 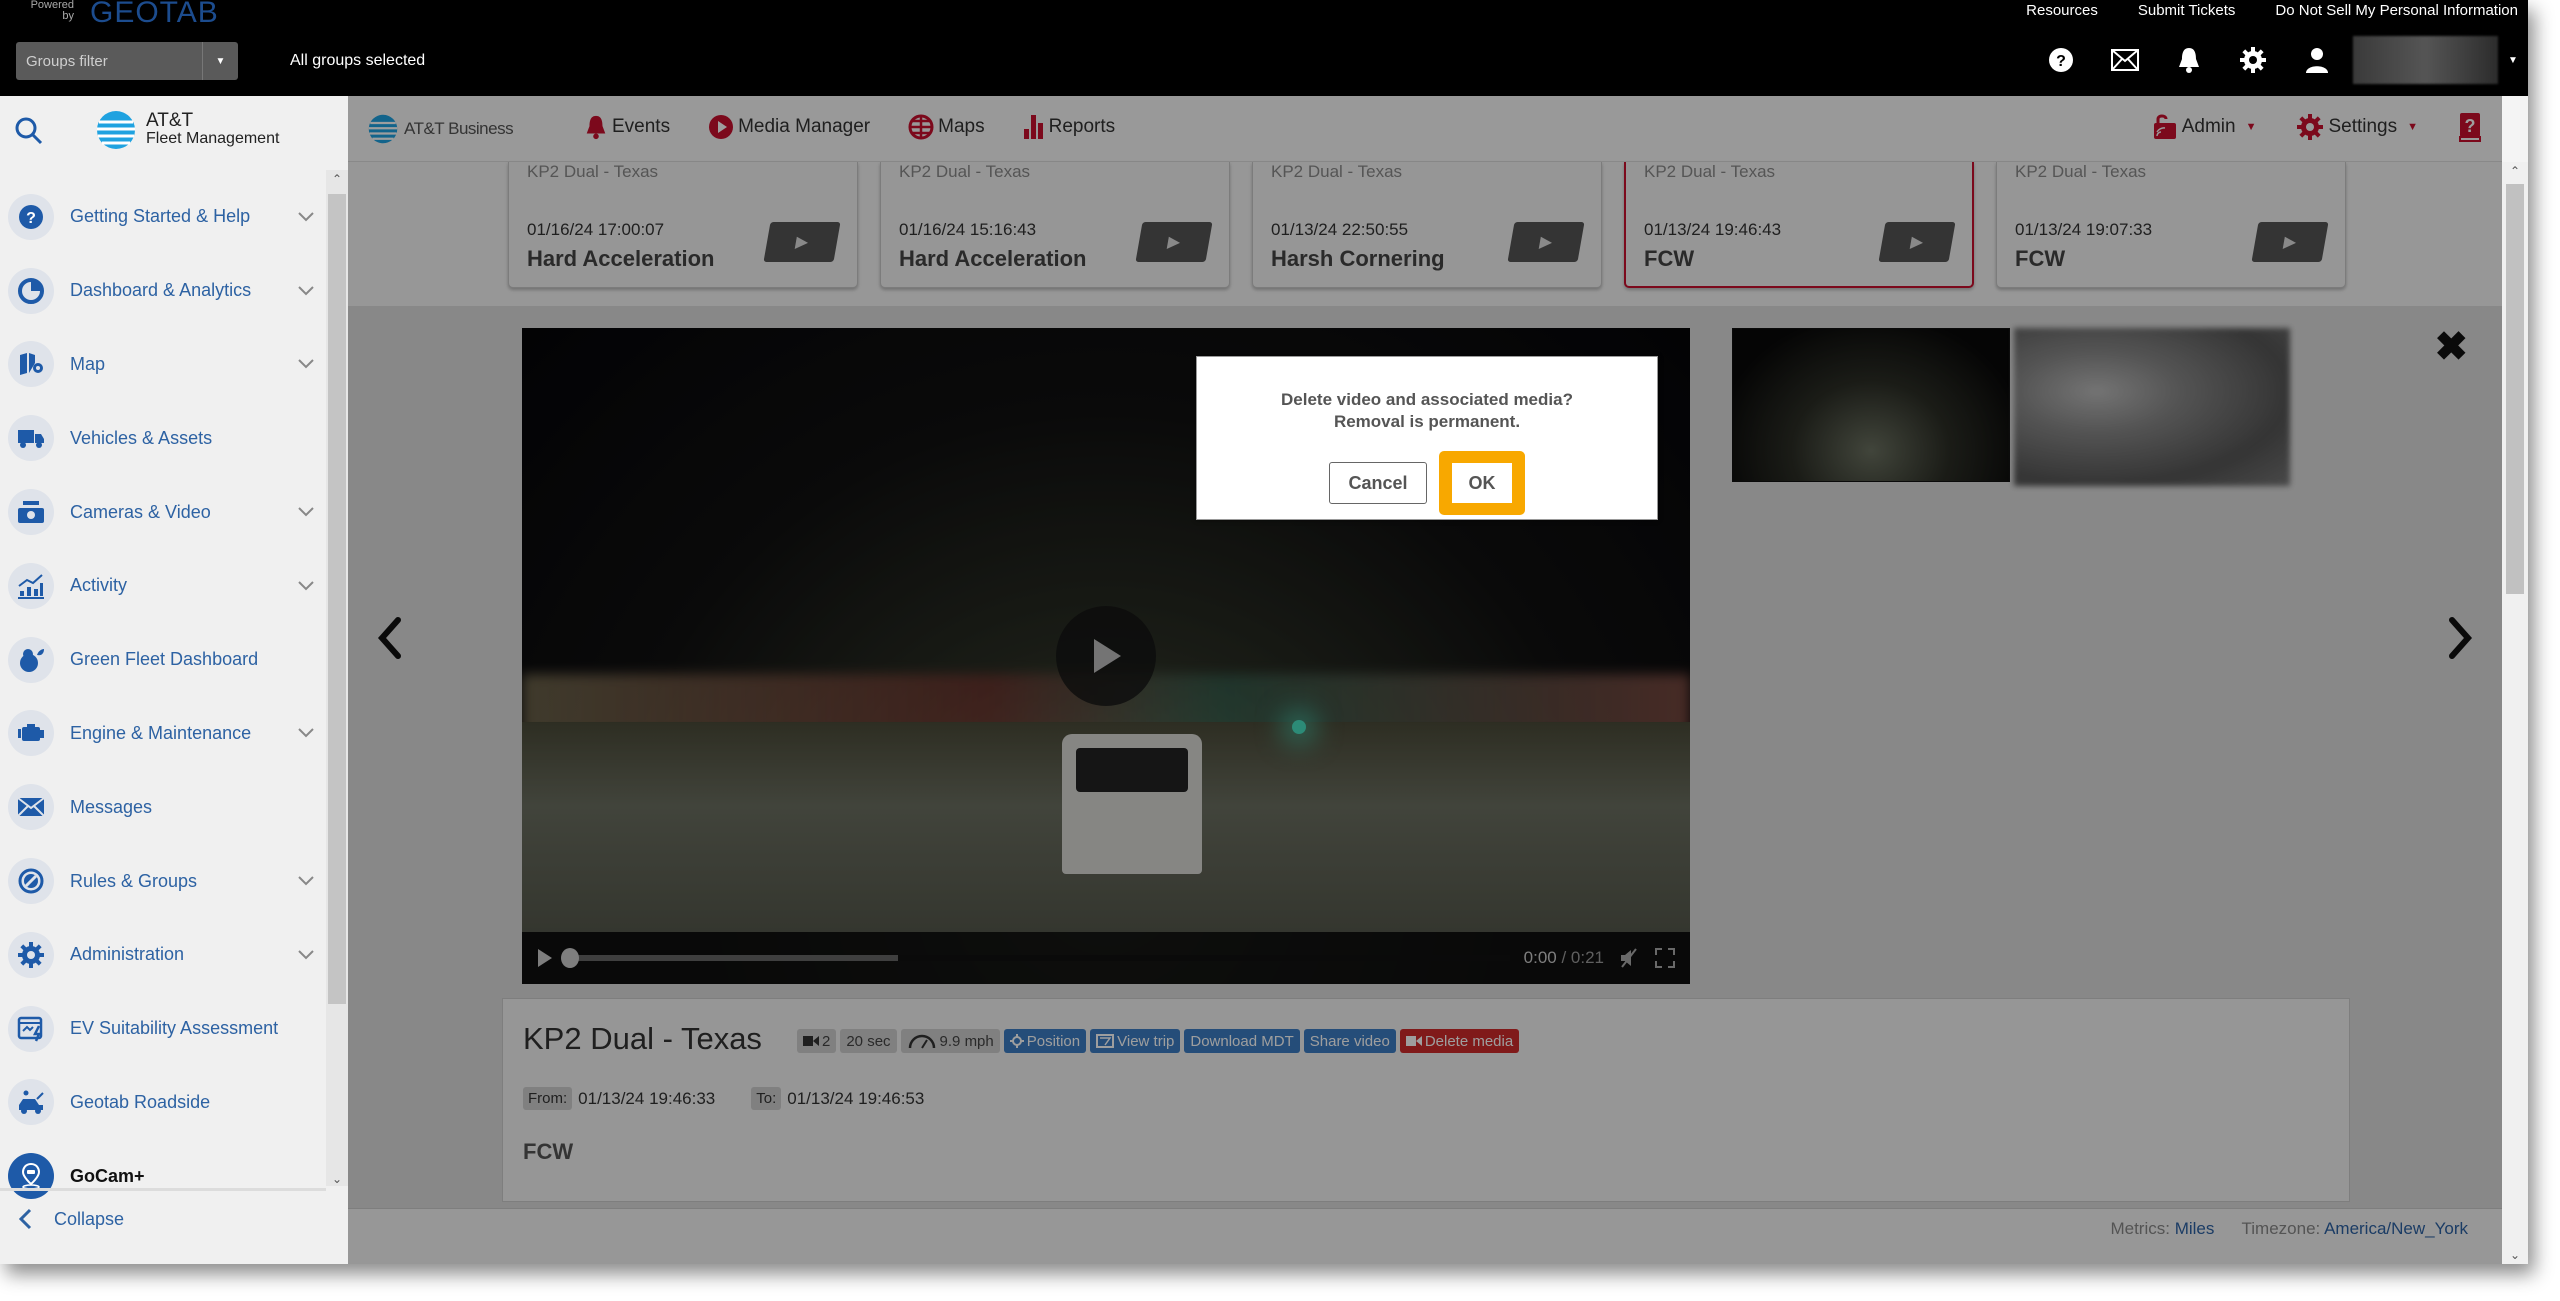 What do you see at coordinates (2513, 60) in the screenshot?
I see `user-menu-caret-icon: ▼` at bounding box center [2513, 60].